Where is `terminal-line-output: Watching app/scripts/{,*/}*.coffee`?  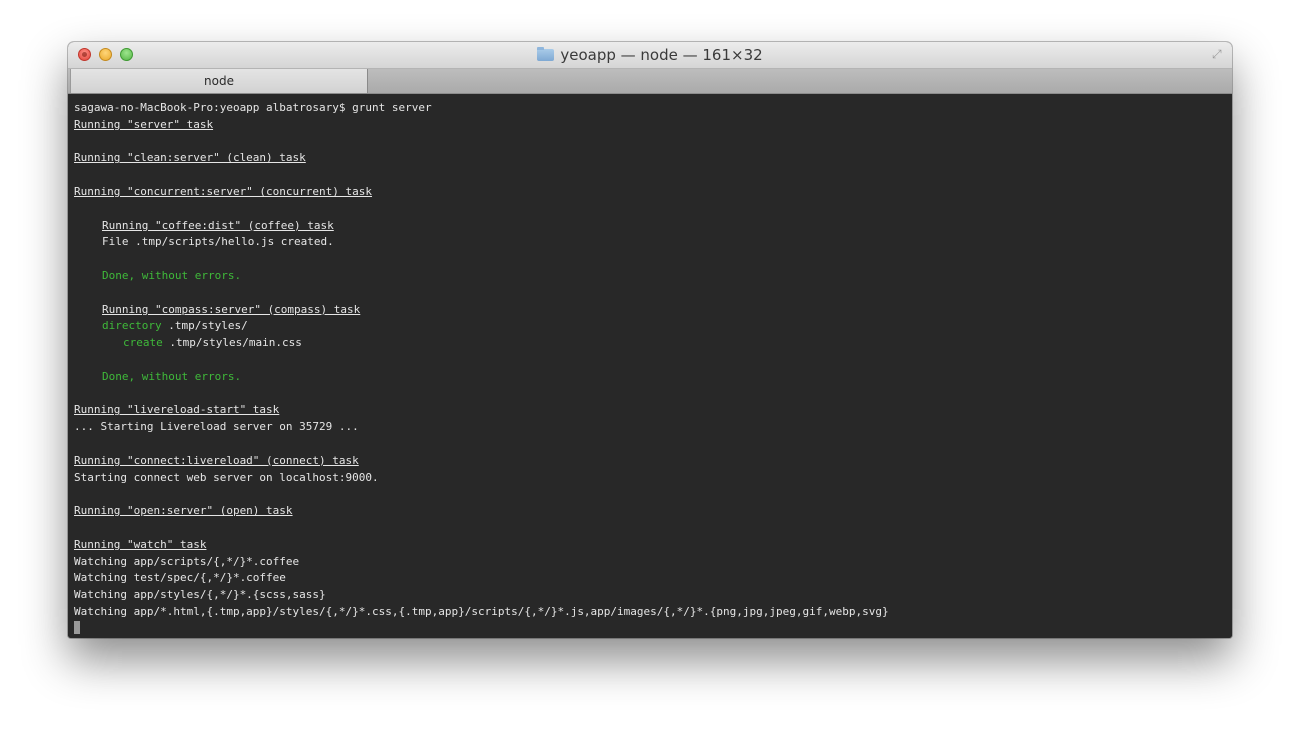
terminal-line-output: Watching app/scripts/{,*/}*.coffee is located at coordinates (187, 561).